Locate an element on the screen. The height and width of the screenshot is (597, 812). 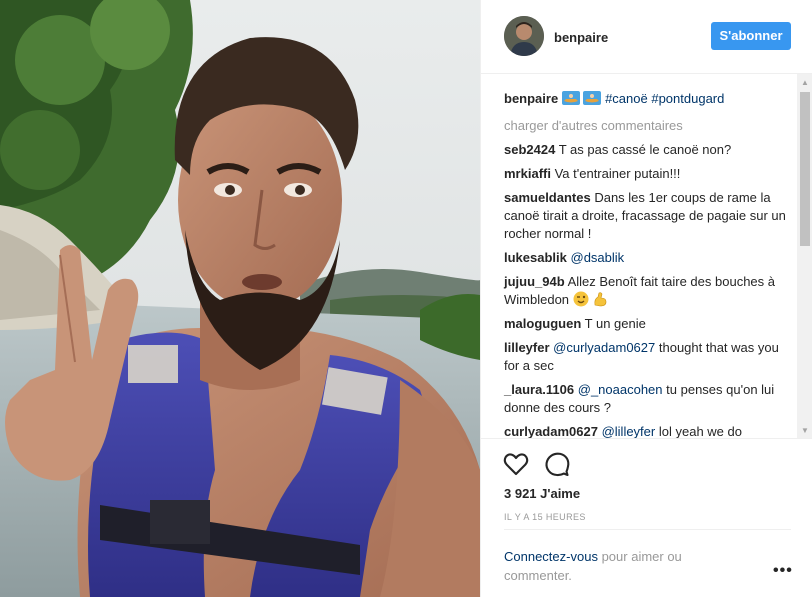
comment: curlyadam0627 @lilleyfer lol yeah we do is located at coordinates (650, 430).